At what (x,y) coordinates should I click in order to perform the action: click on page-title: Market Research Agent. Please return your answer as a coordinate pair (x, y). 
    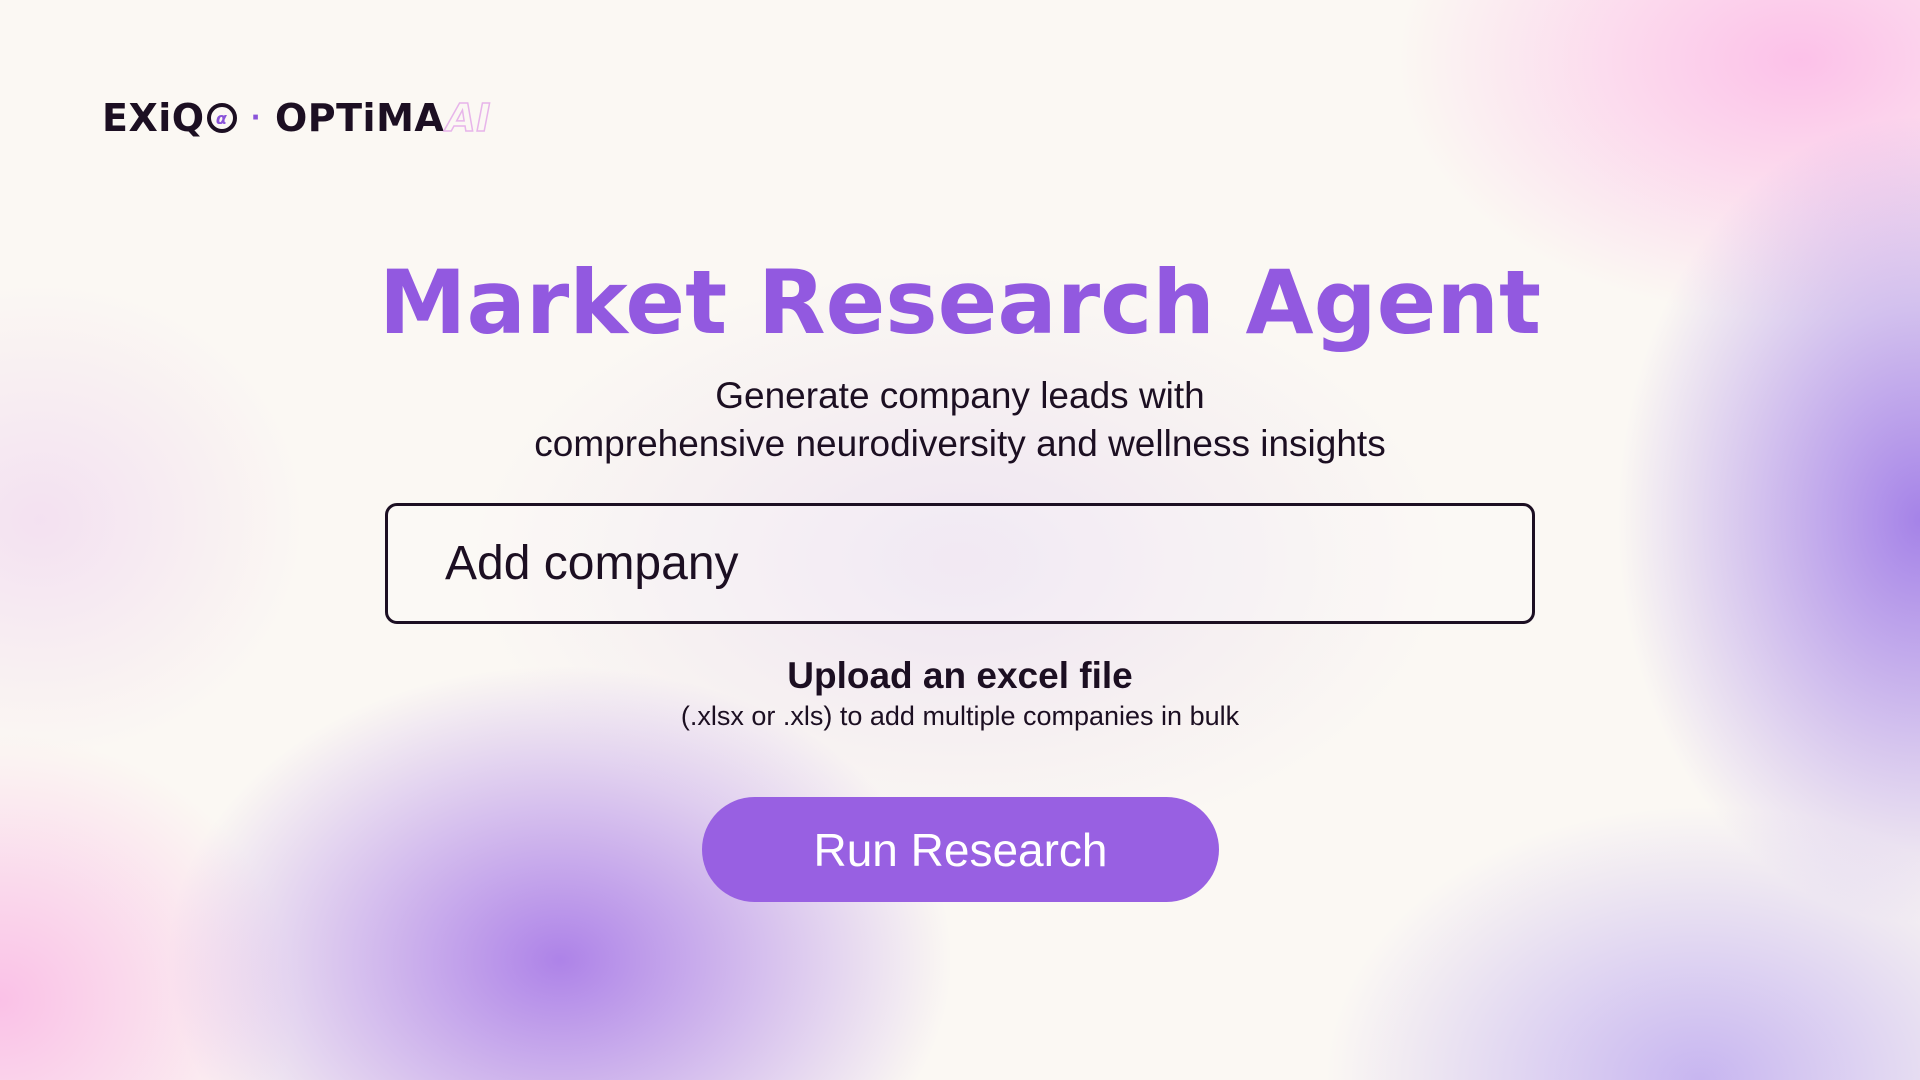
    Looking at the image, I should click on (960, 302).